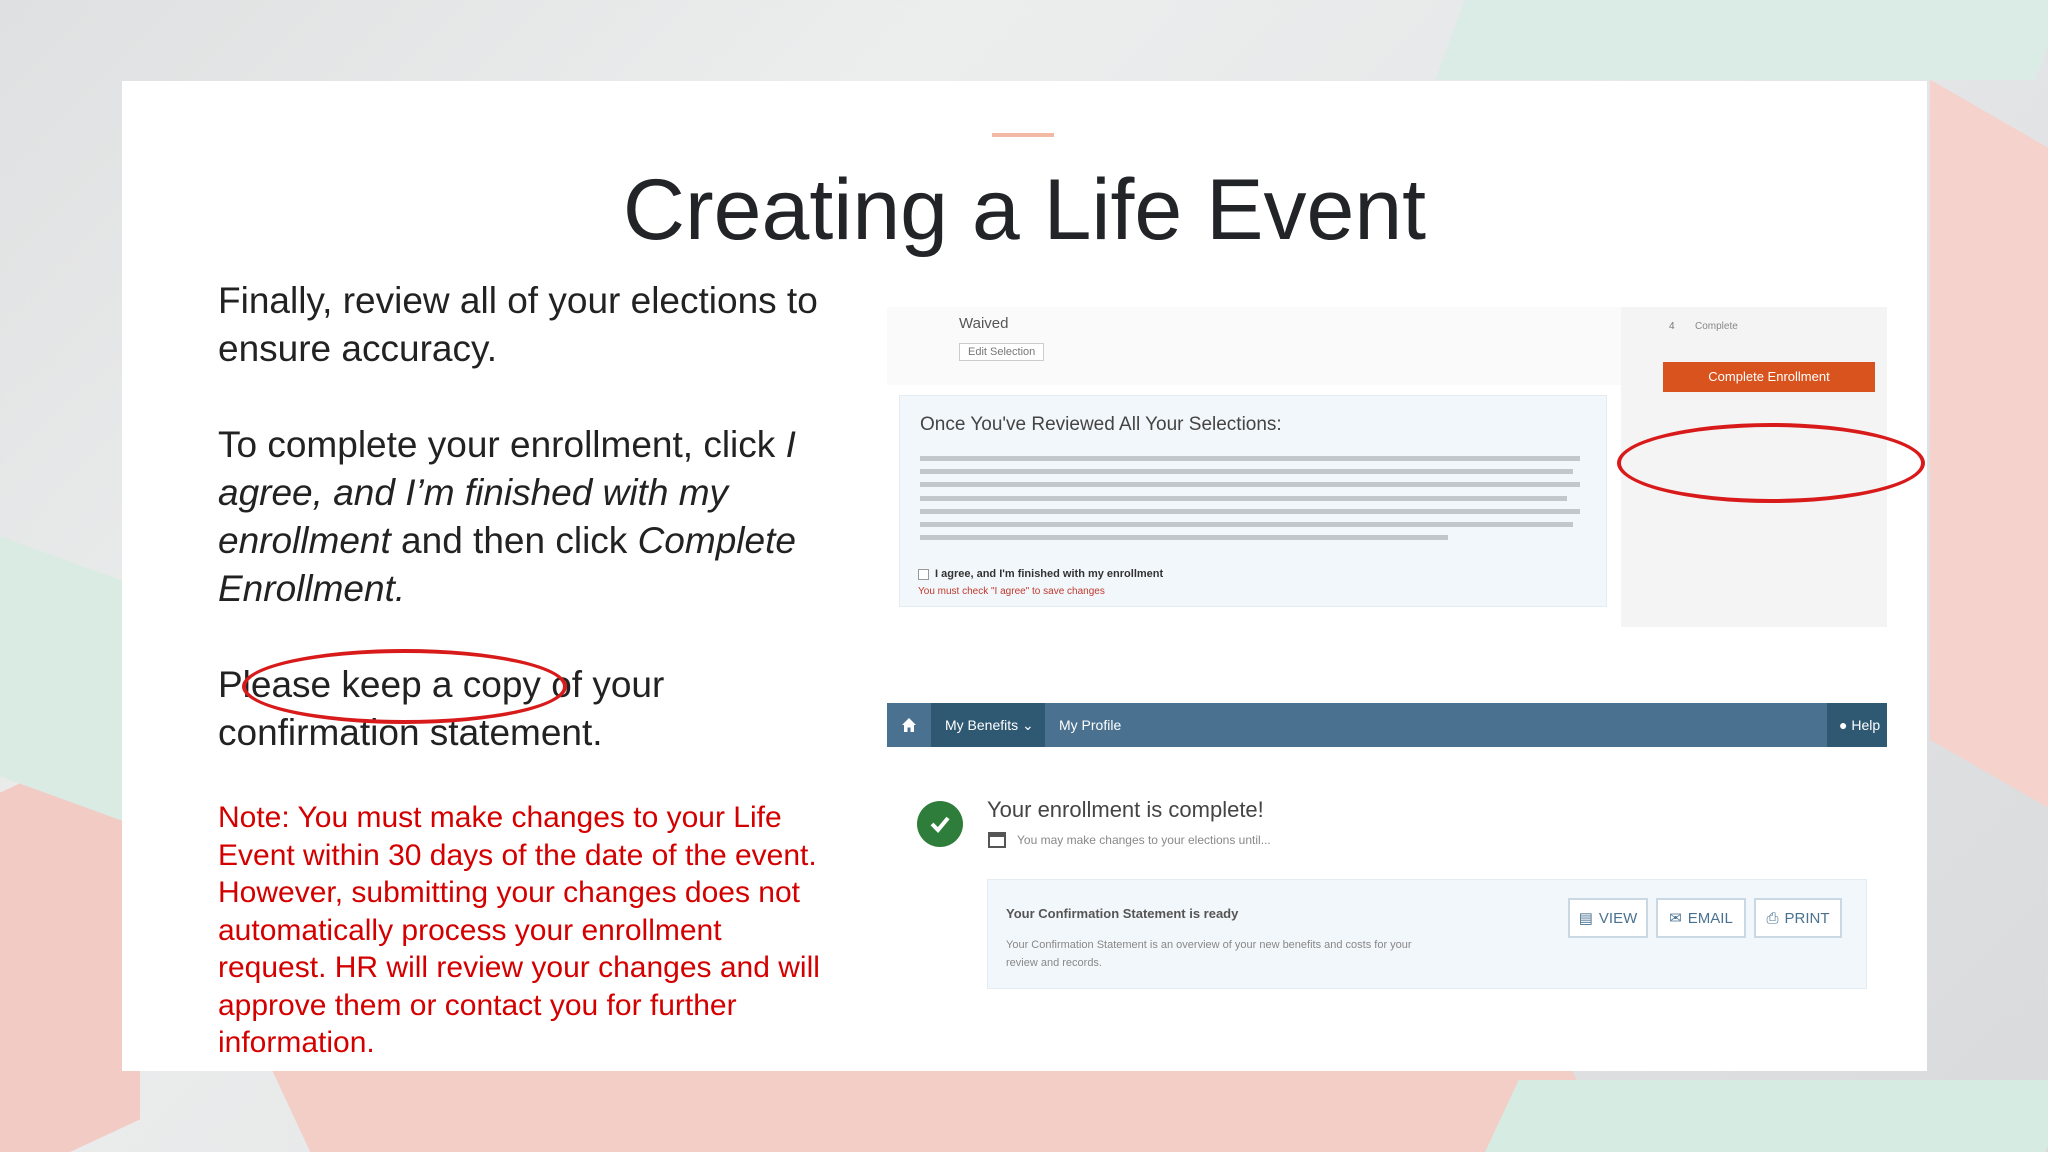 The height and width of the screenshot is (1152, 2048). Describe the element at coordinates (997, 841) in the screenshot. I see `calendar-icon` at that location.